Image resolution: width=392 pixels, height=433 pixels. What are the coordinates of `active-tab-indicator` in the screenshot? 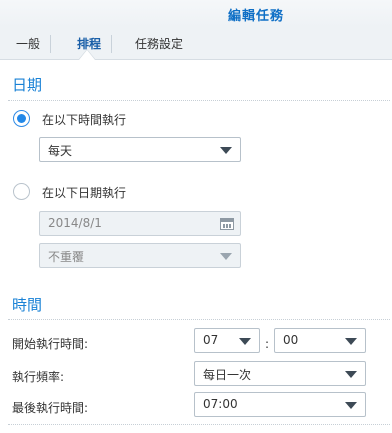 It's located at (87, 55).